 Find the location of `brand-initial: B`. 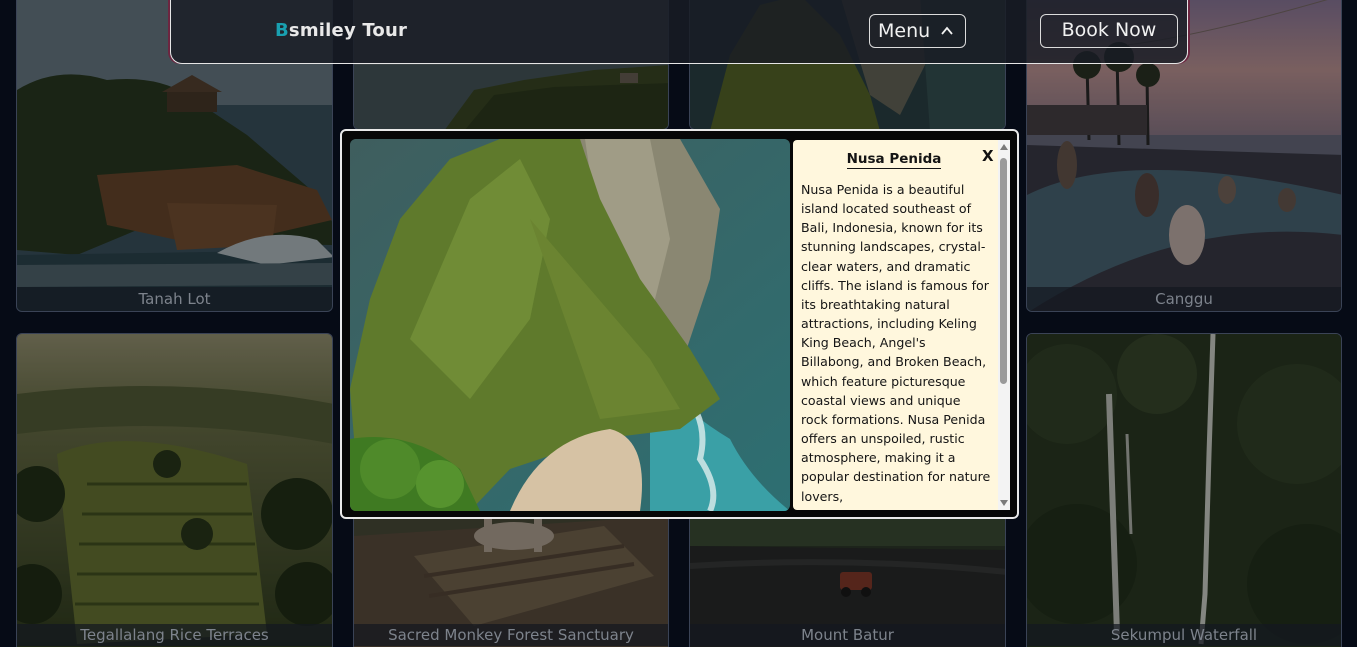

brand-initial: B is located at coordinates (282, 30).